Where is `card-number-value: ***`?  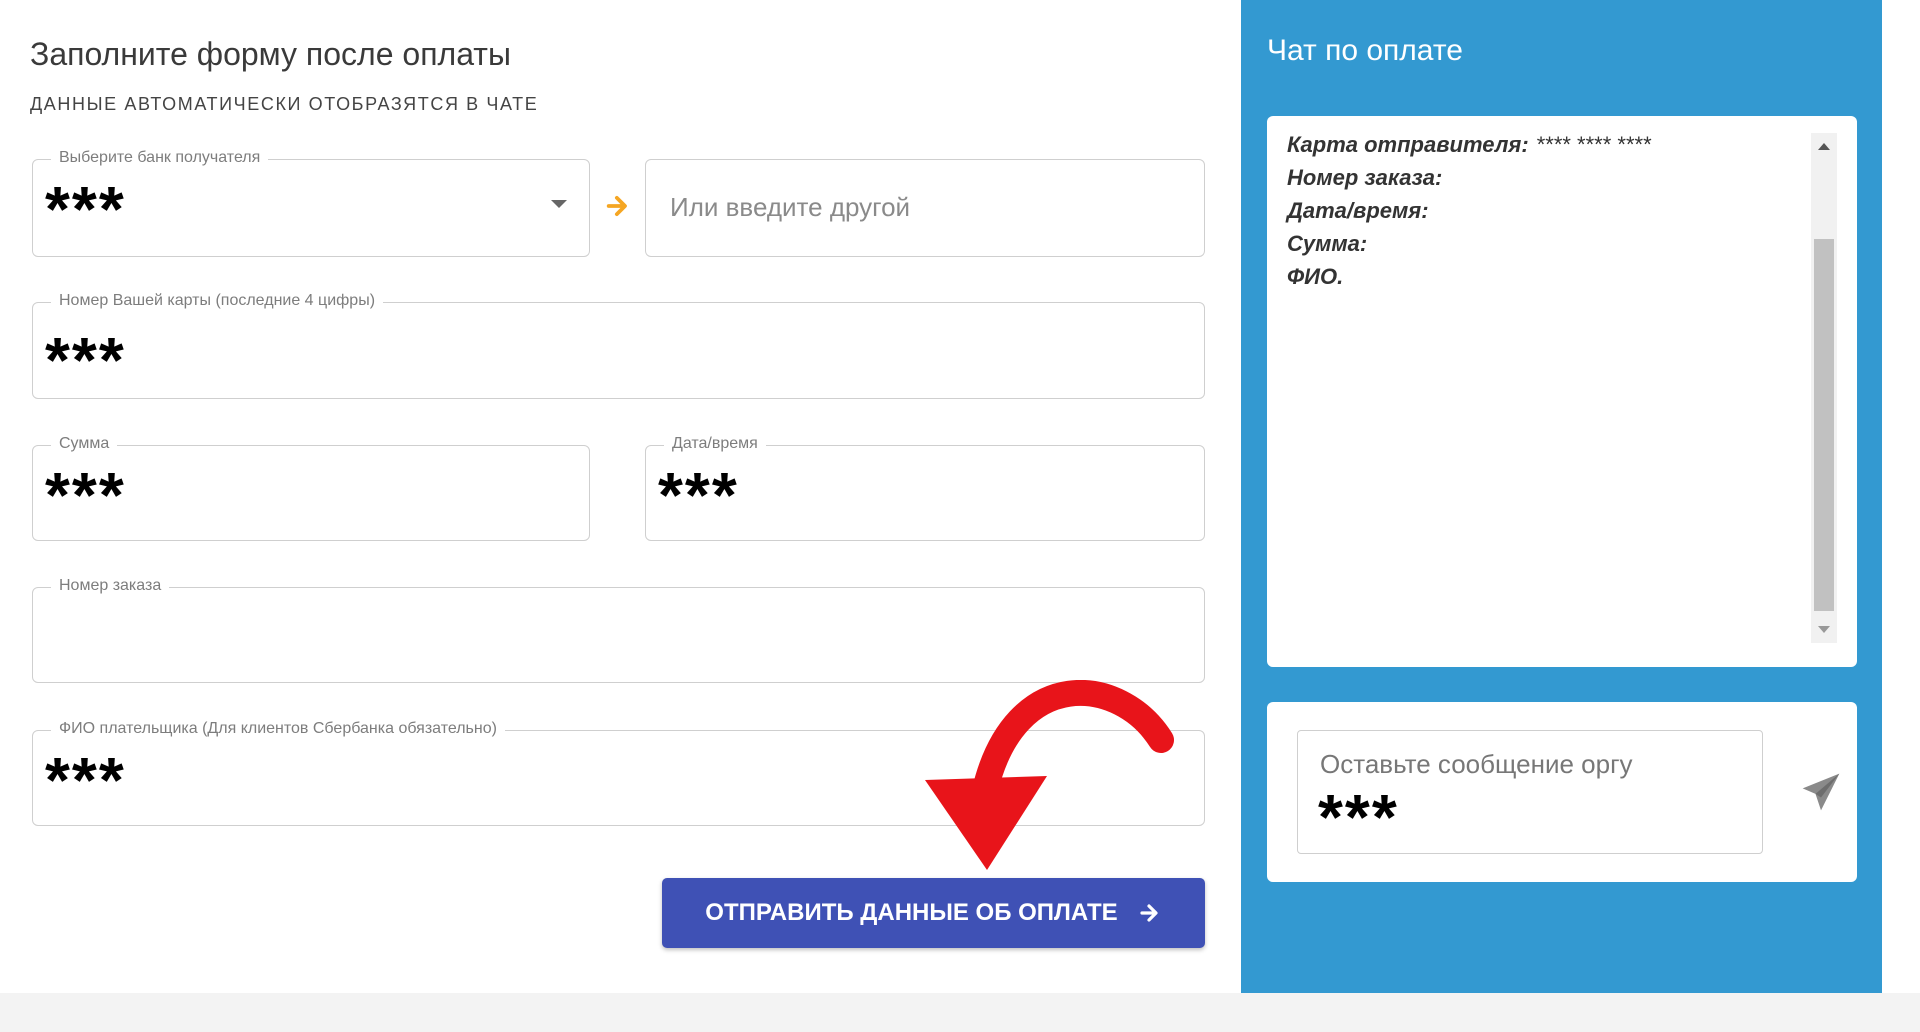 card-number-value: *** is located at coordinates (85, 360).